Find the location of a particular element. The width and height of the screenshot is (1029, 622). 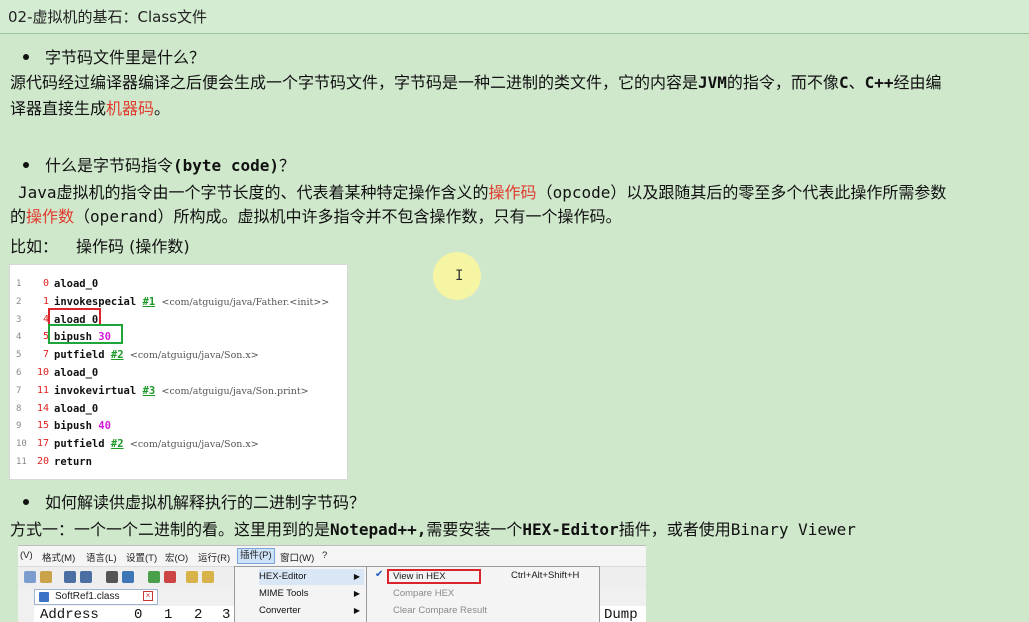

zoom-in-icon is located at coordinates (154, 577).